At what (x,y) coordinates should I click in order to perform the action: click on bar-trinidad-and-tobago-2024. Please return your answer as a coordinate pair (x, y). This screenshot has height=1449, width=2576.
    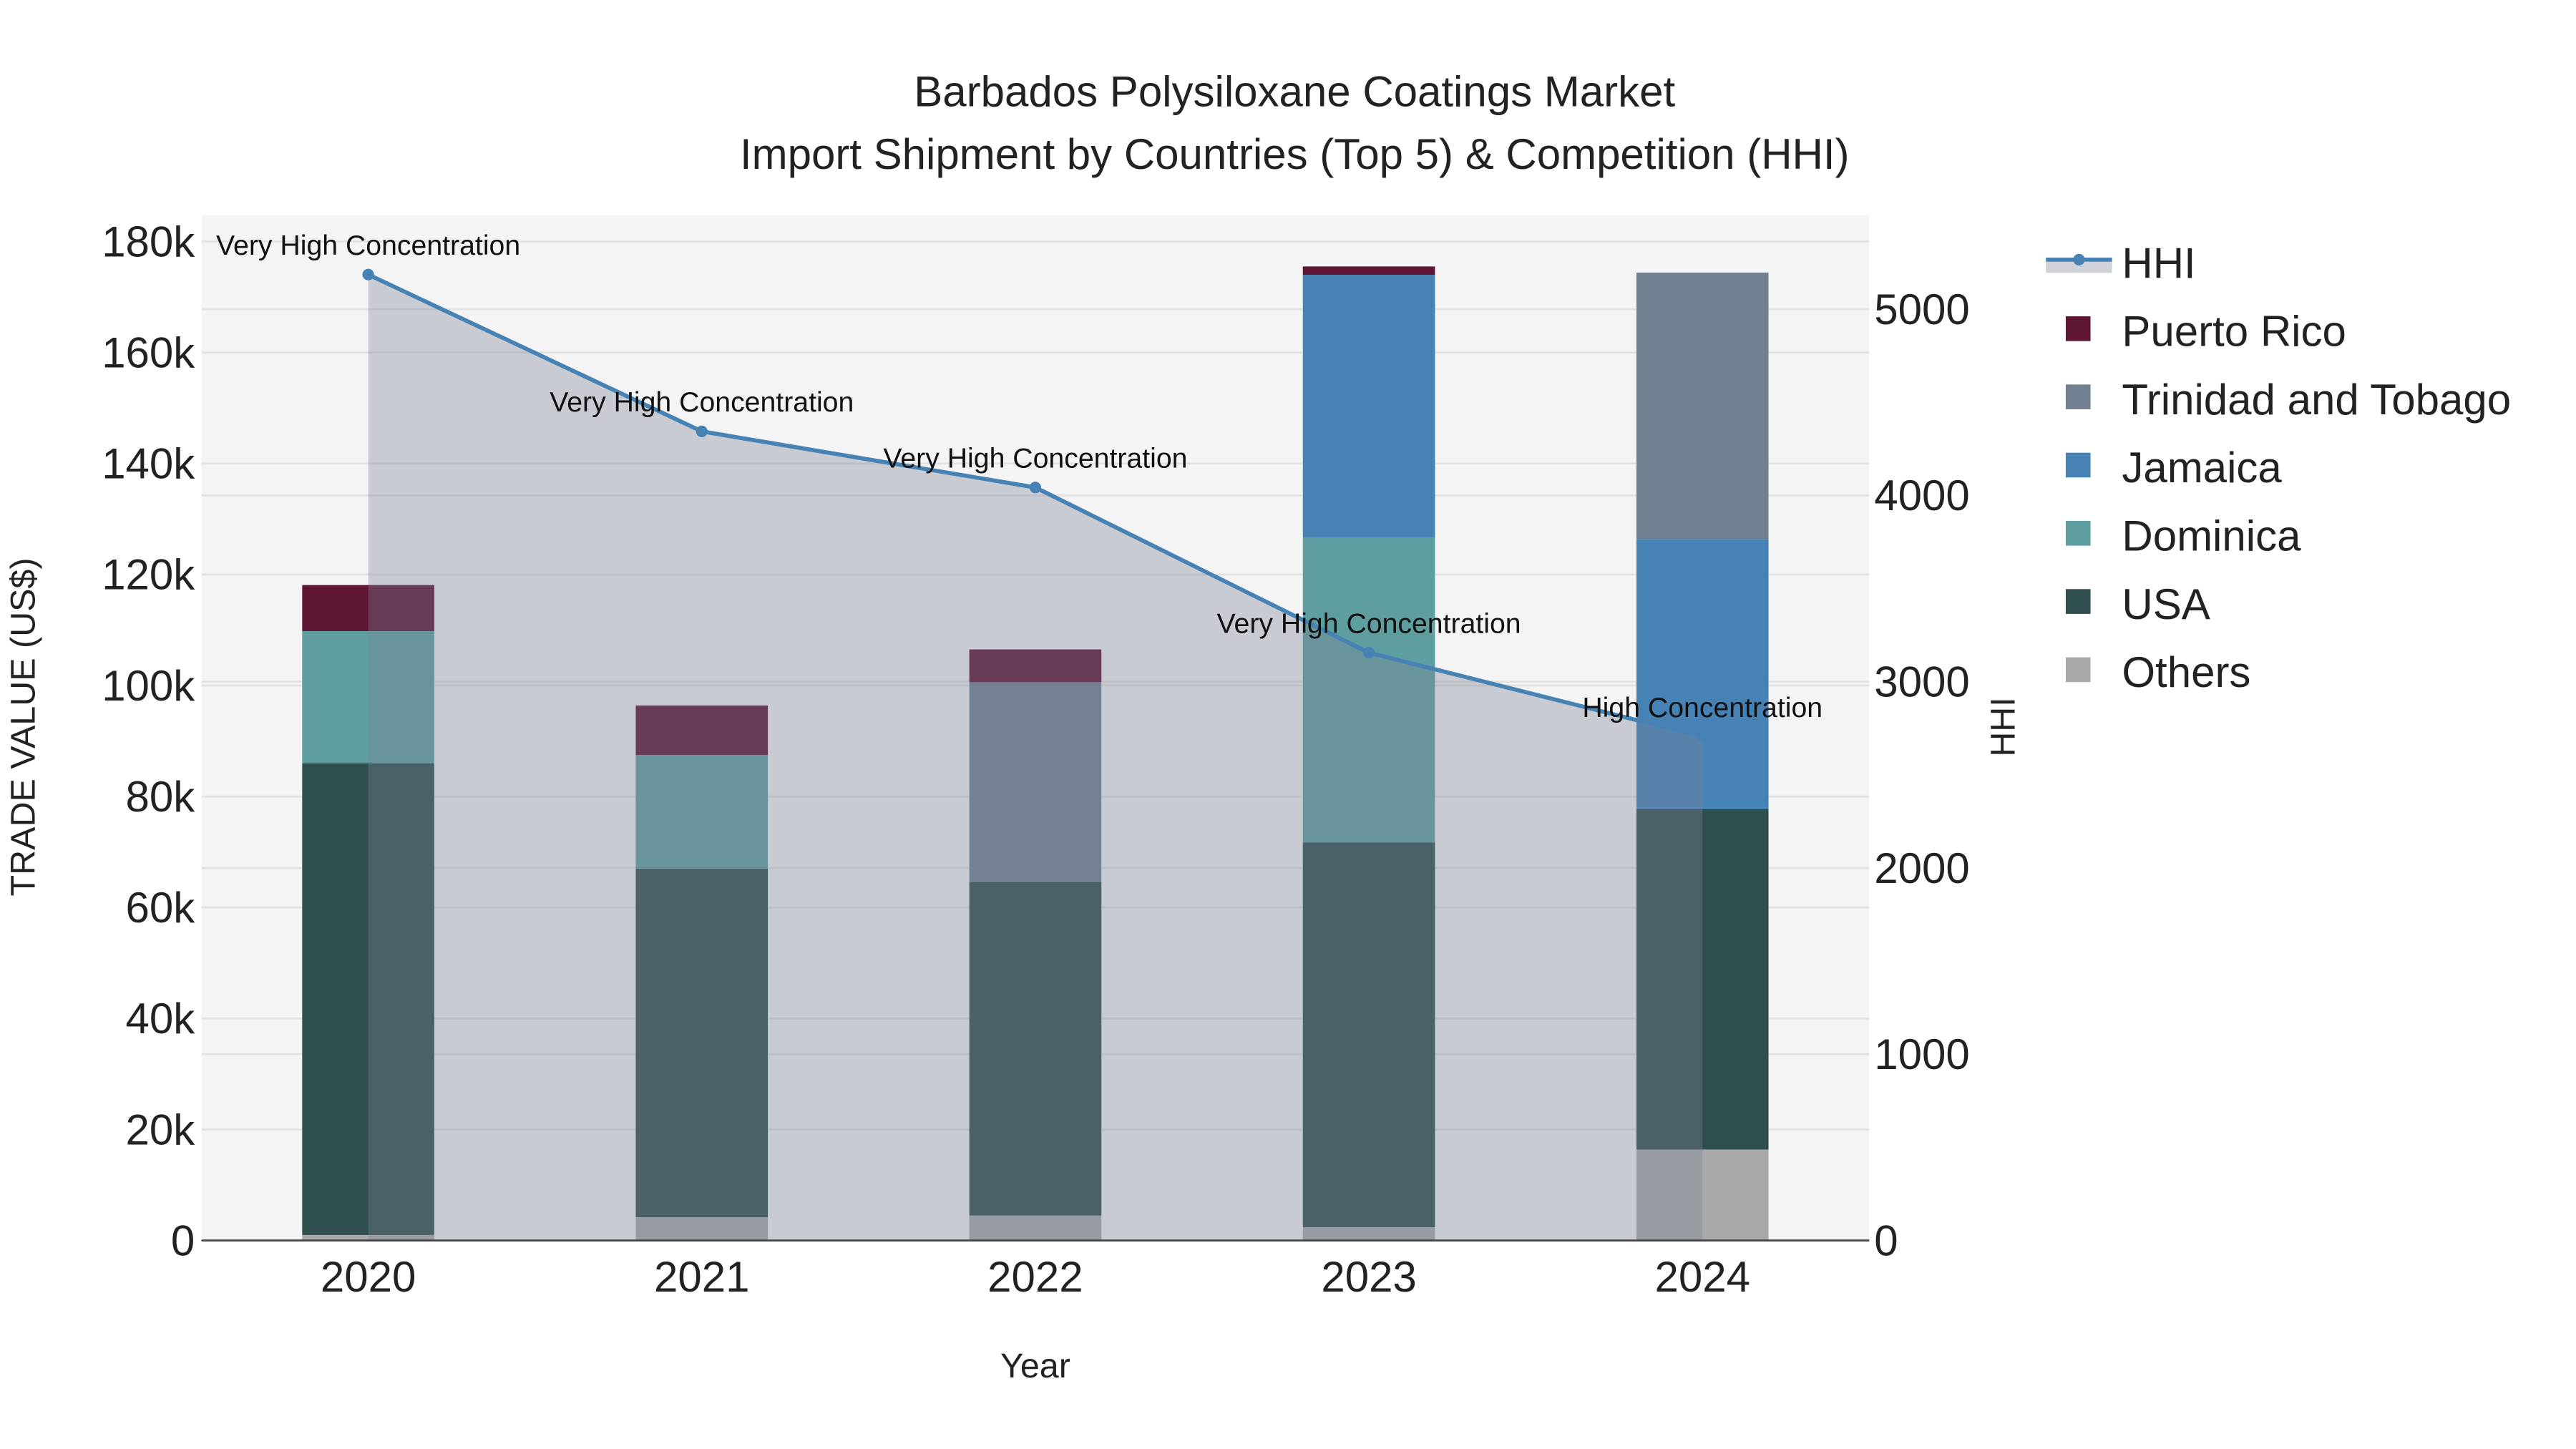
    Looking at the image, I should click on (1702, 406).